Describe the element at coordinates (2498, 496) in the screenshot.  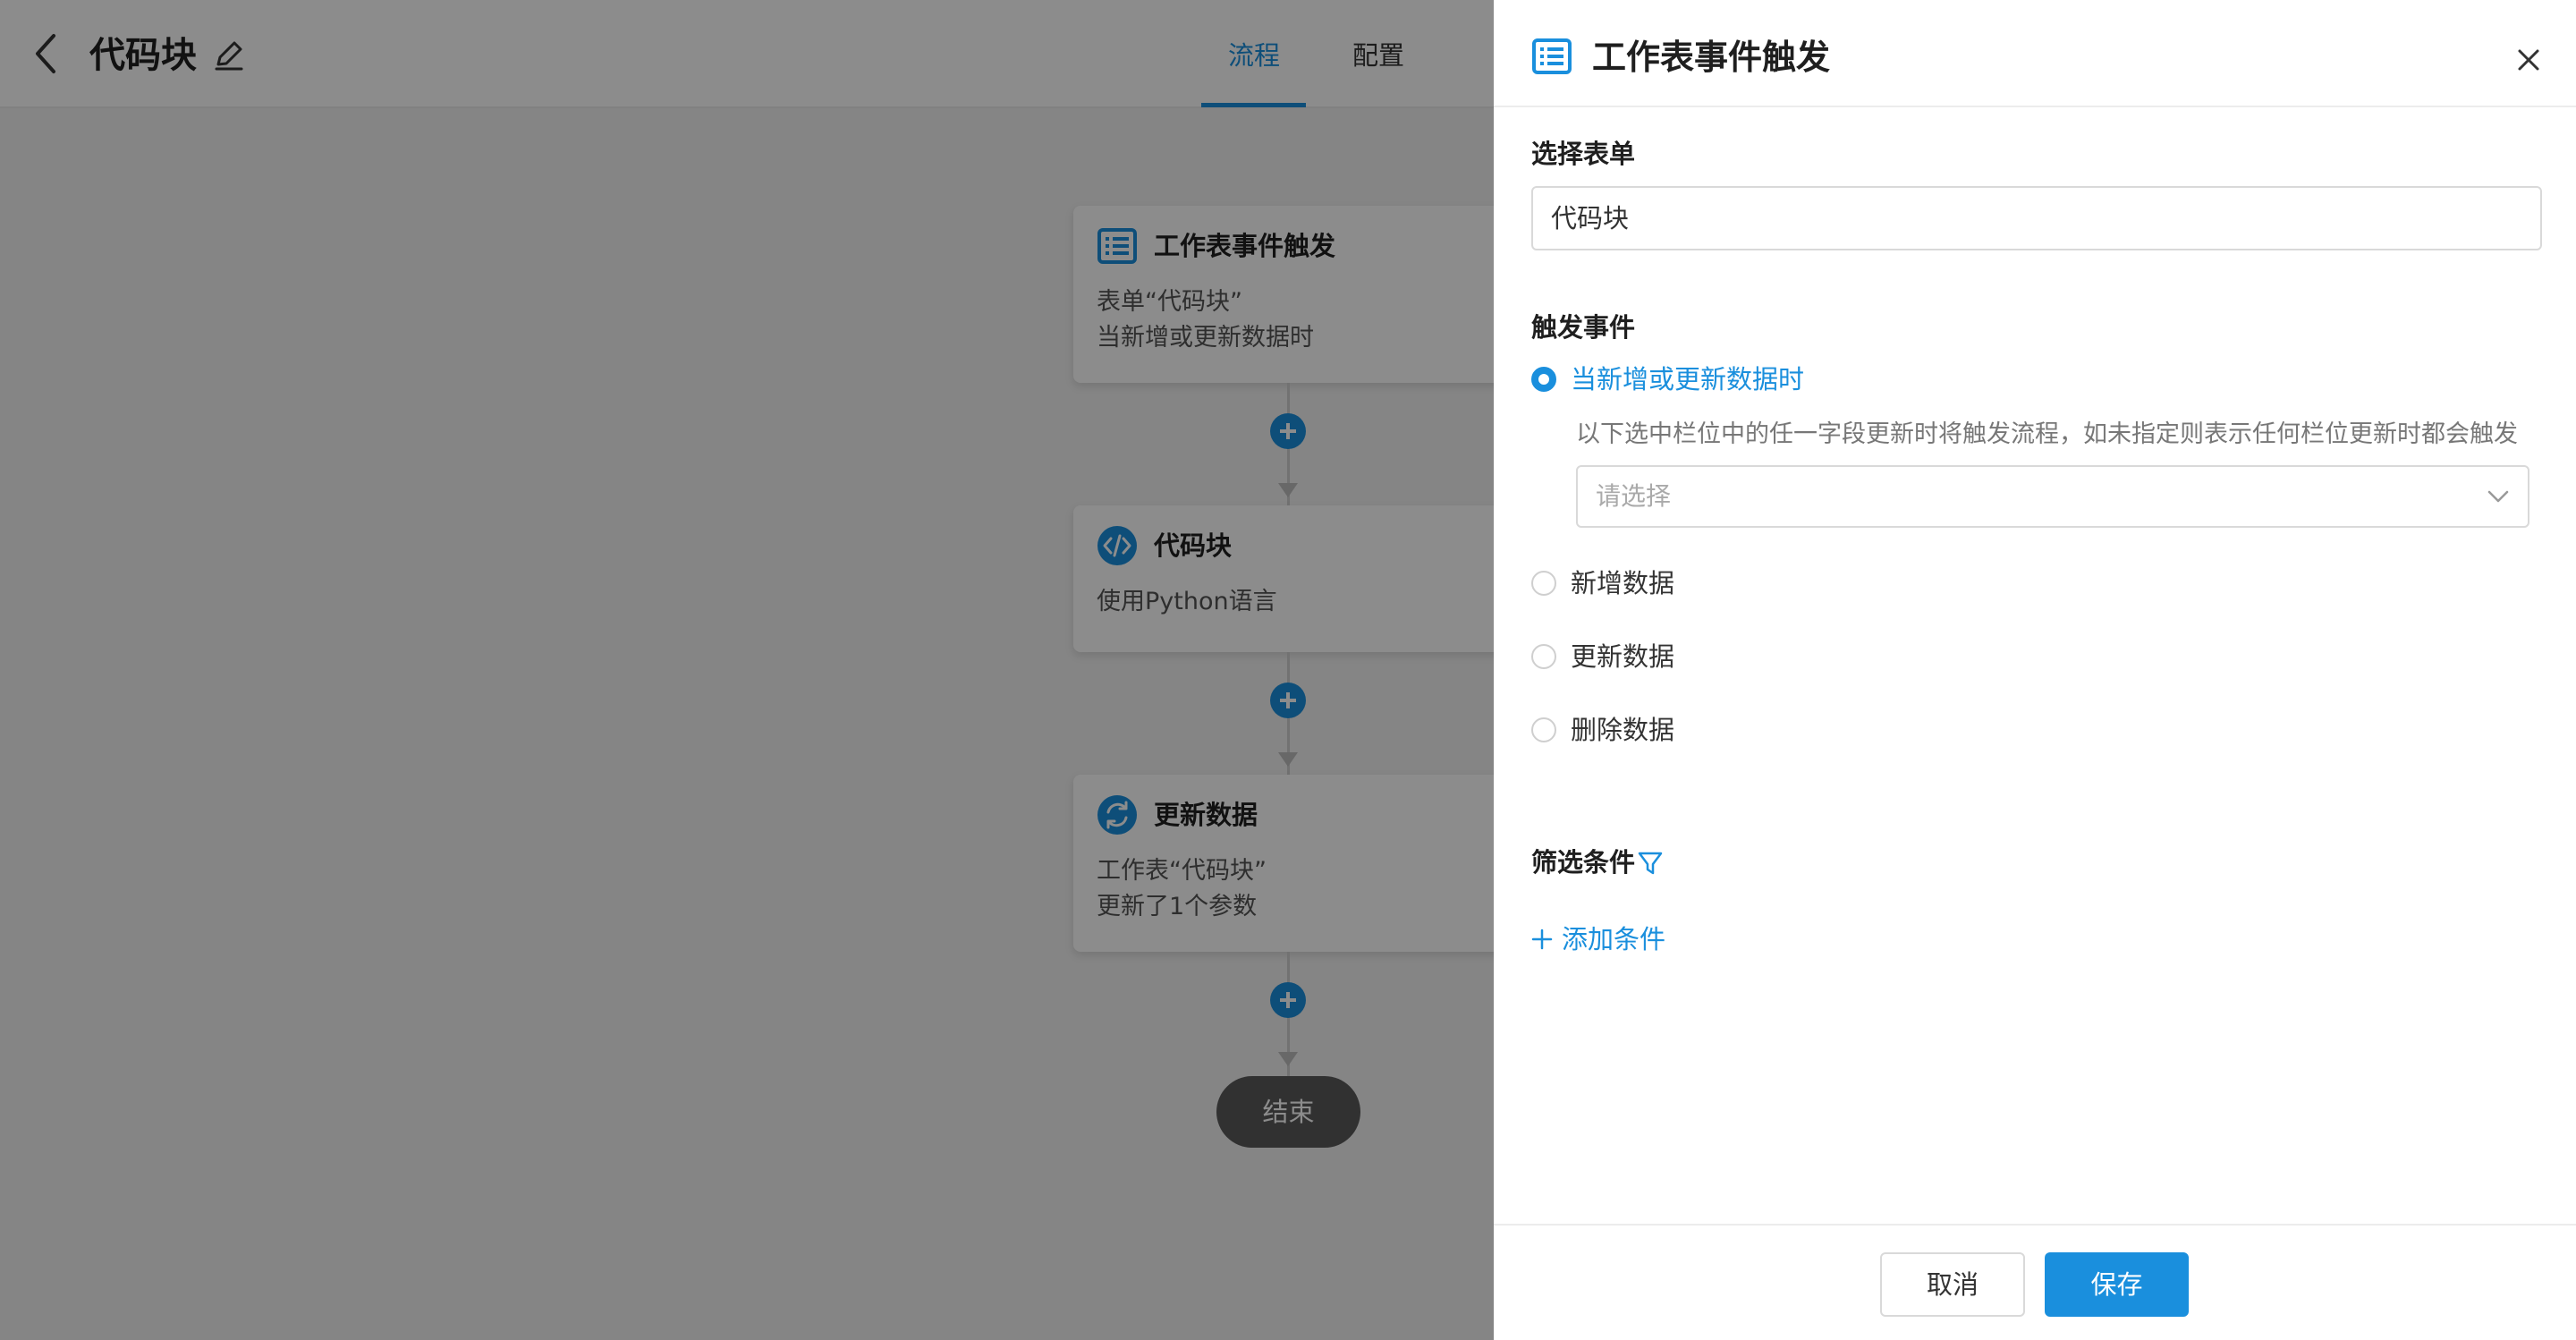
I see `chevron-down-icon` at that location.